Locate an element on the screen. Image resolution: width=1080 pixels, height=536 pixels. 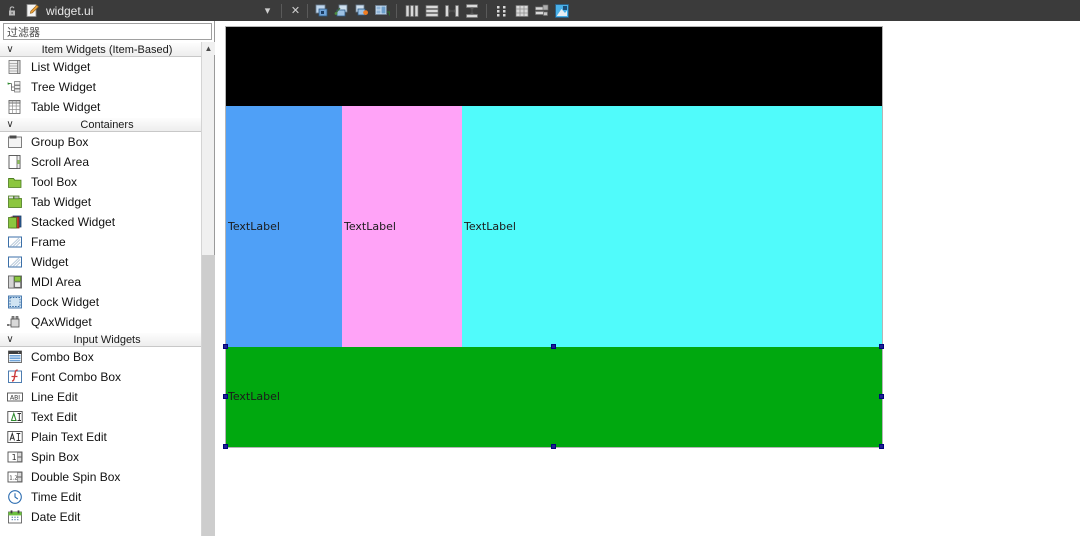
widget-list-item: Scroll Area is located at coordinates (107, 162).